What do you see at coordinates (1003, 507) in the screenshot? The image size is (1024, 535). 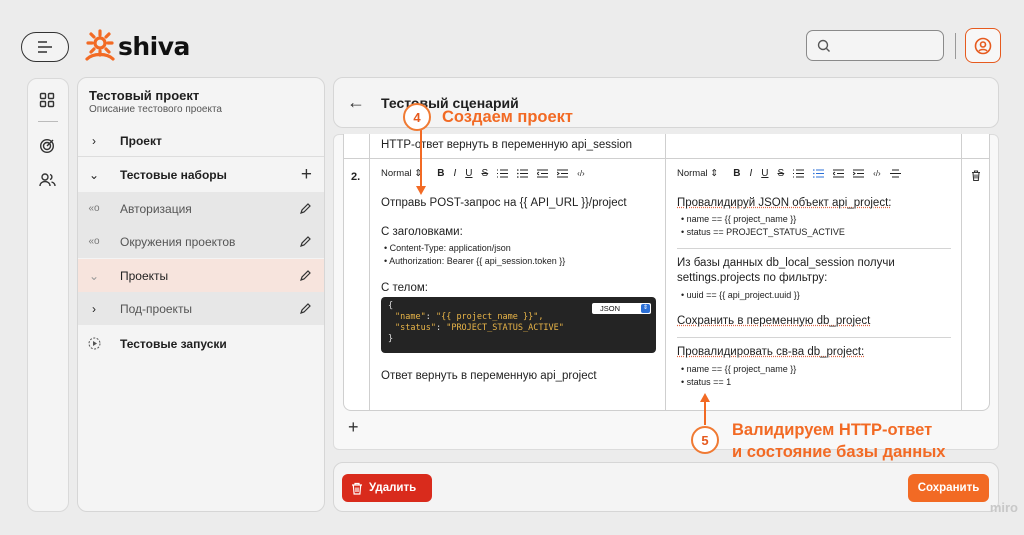 I see `watermark: miro` at bounding box center [1003, 507].